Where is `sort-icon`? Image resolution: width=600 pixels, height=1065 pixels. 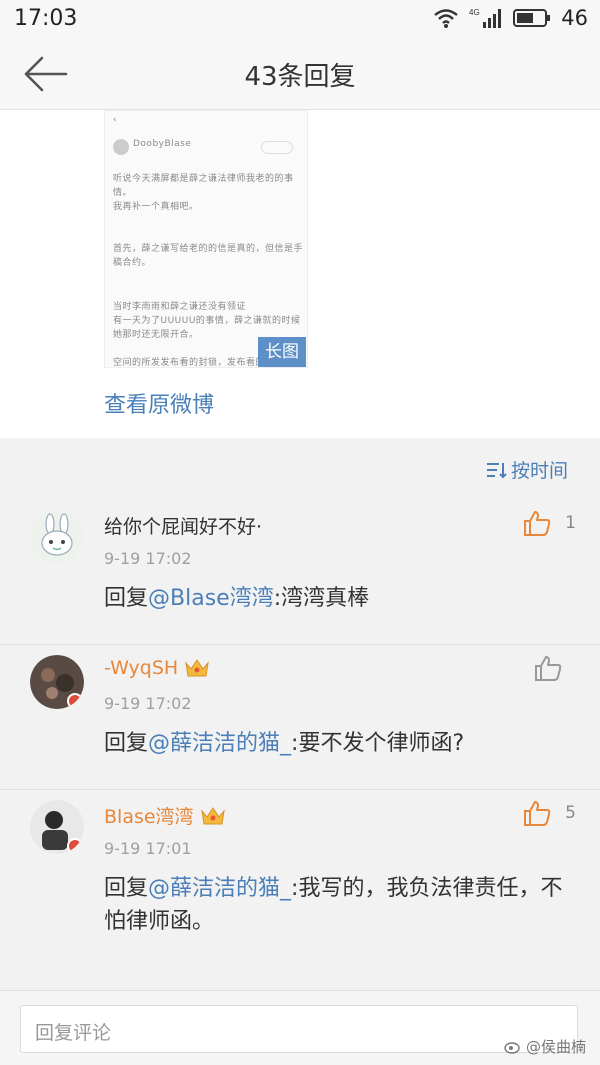
sort-icon is located at coordinates (496, 470).